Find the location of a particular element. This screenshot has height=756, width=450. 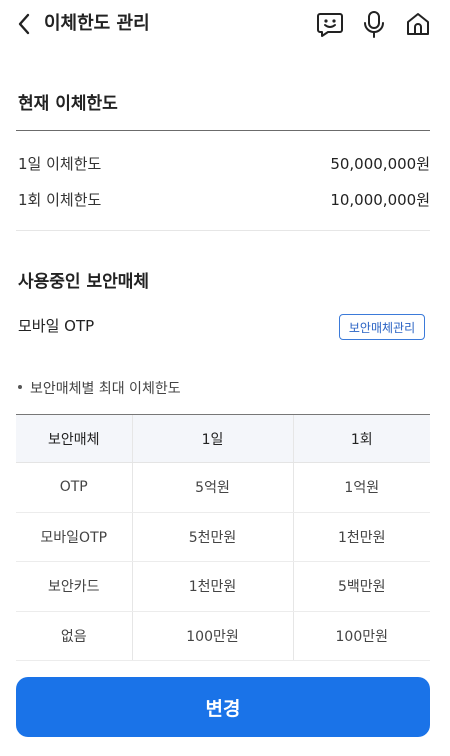

chatbot-button is located at coordinates (330, 24).